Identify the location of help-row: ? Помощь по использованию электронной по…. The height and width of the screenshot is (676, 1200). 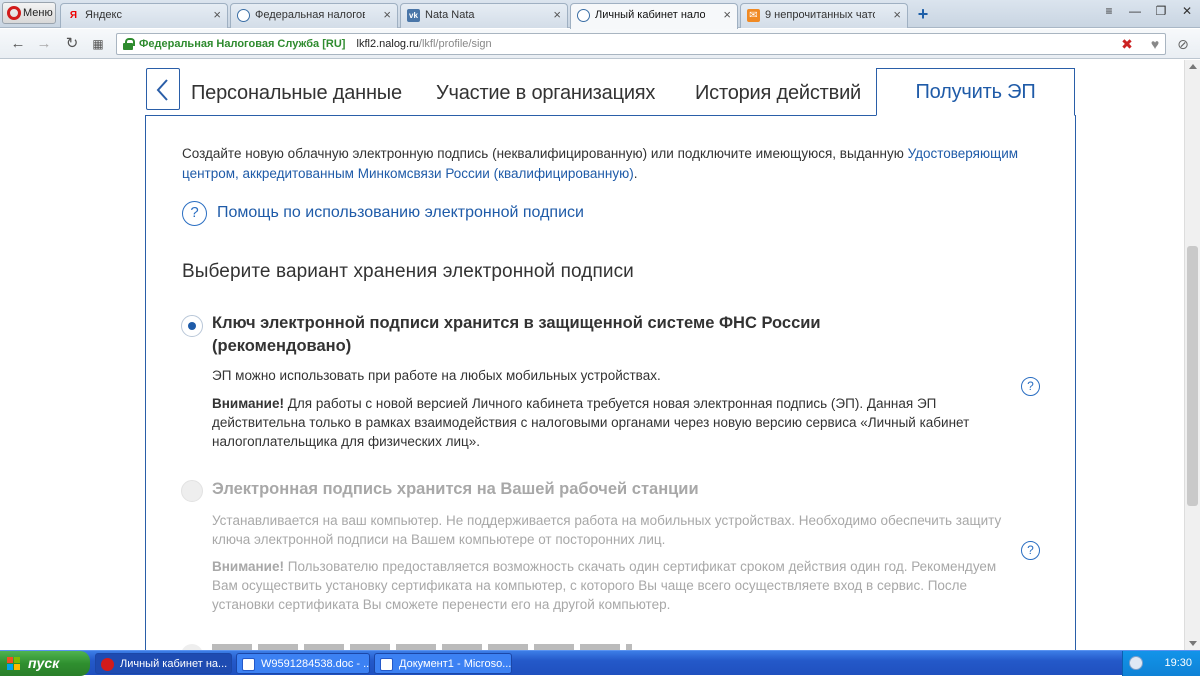
(383, 213).